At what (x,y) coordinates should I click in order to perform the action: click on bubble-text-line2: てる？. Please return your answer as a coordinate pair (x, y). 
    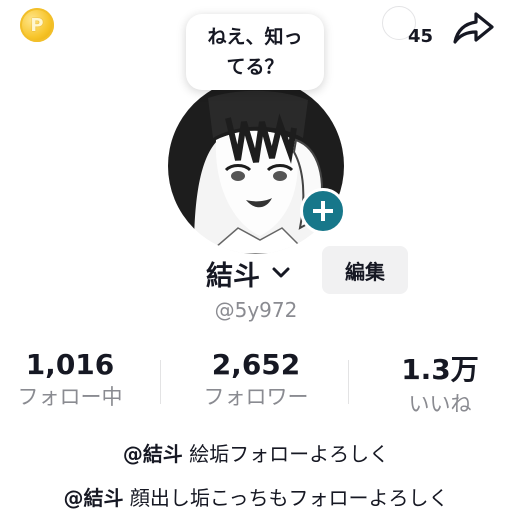
    Looking at the image, I should click on (255, 67).